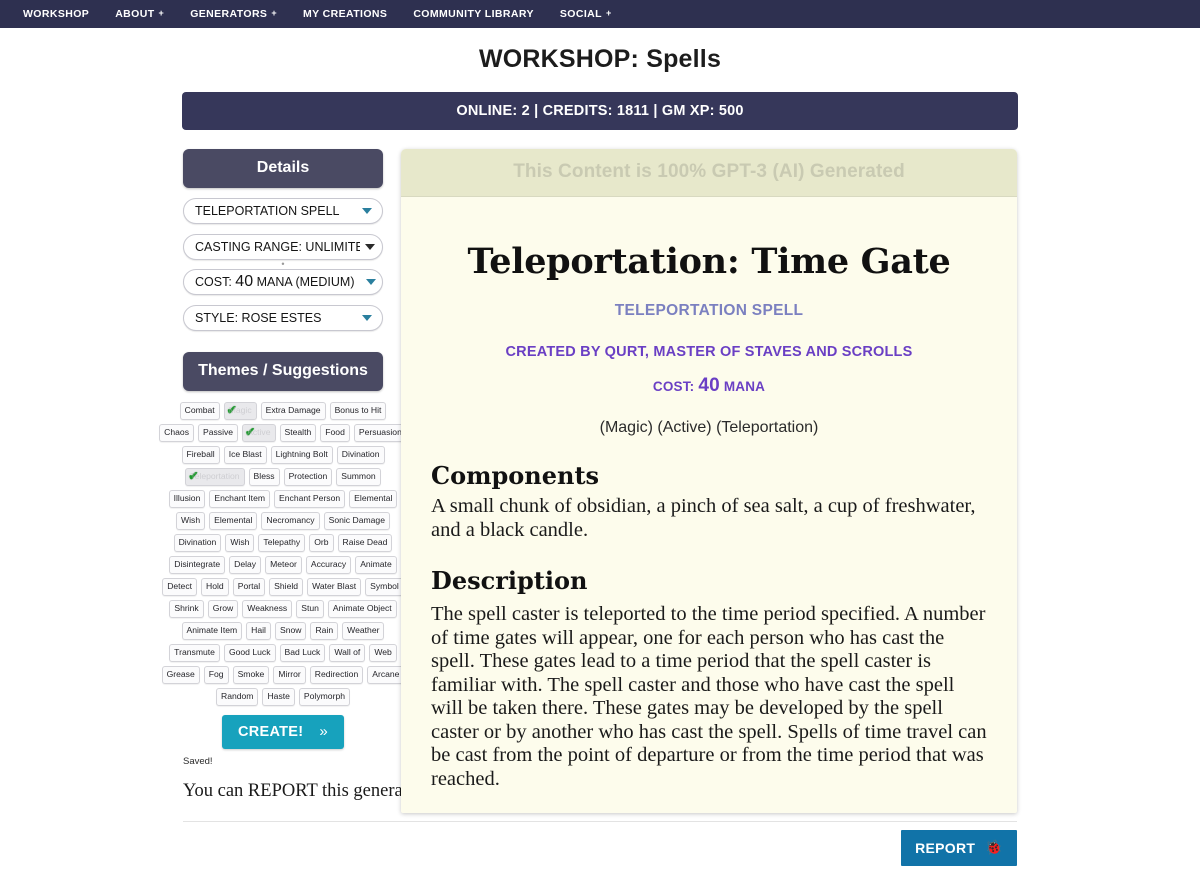  Describe the element at coordinates (240, 499) in the screenshot. I see `theme-tag-enchant-item: Enchant Item` at that location.